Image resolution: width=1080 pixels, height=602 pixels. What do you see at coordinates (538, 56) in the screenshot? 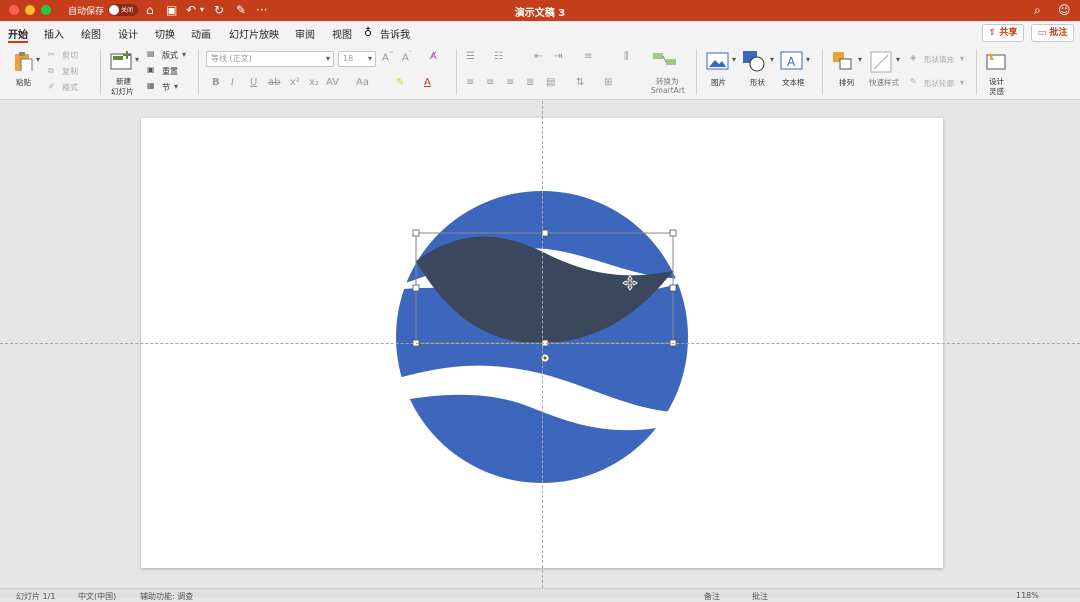
I see `decrease-indent-icon: ⇤` at bounding box center [538, 56].